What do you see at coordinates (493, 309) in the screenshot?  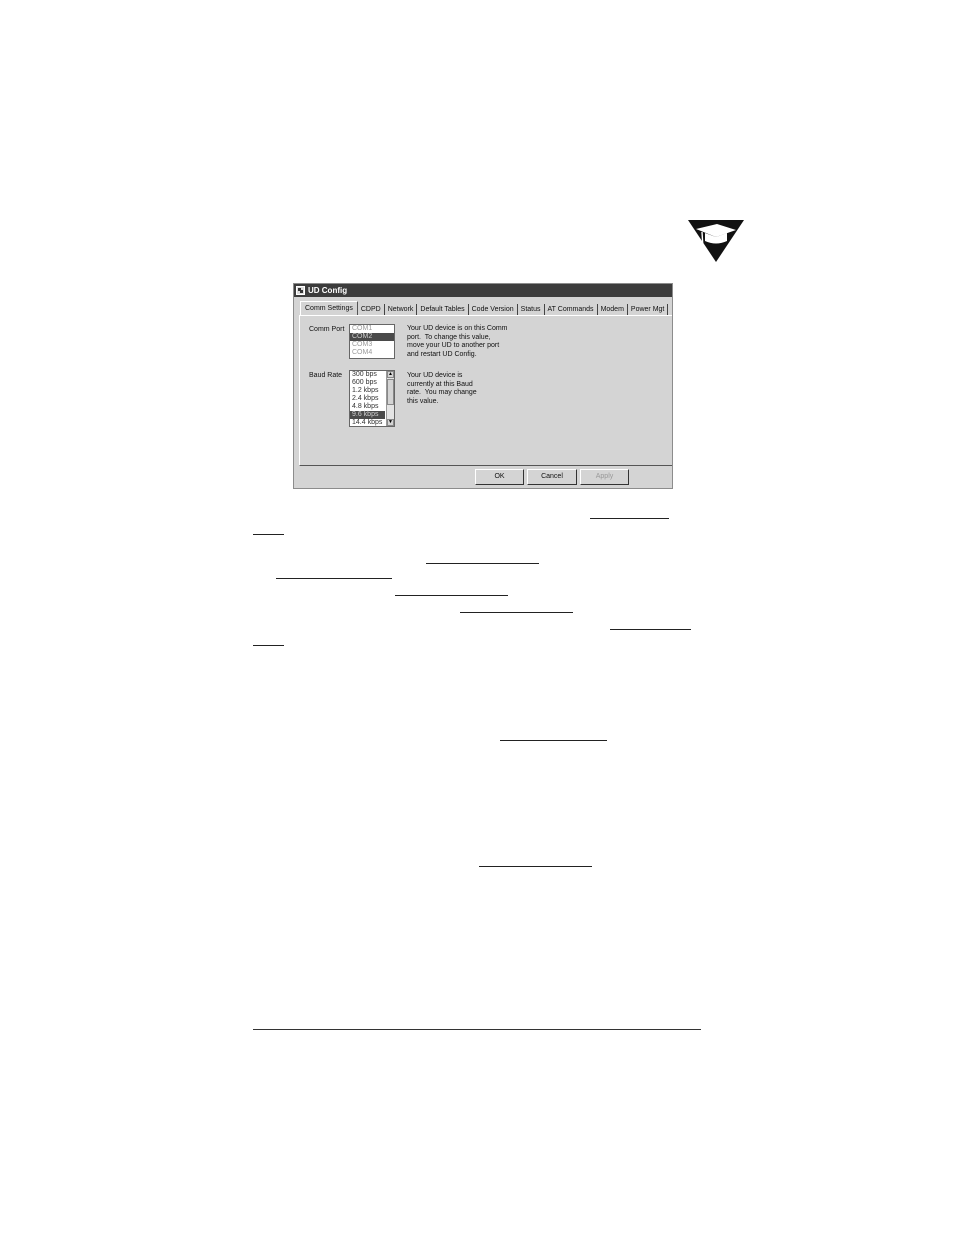 I see `tab-code-version: Code Version` at bounding box center [493, 309].